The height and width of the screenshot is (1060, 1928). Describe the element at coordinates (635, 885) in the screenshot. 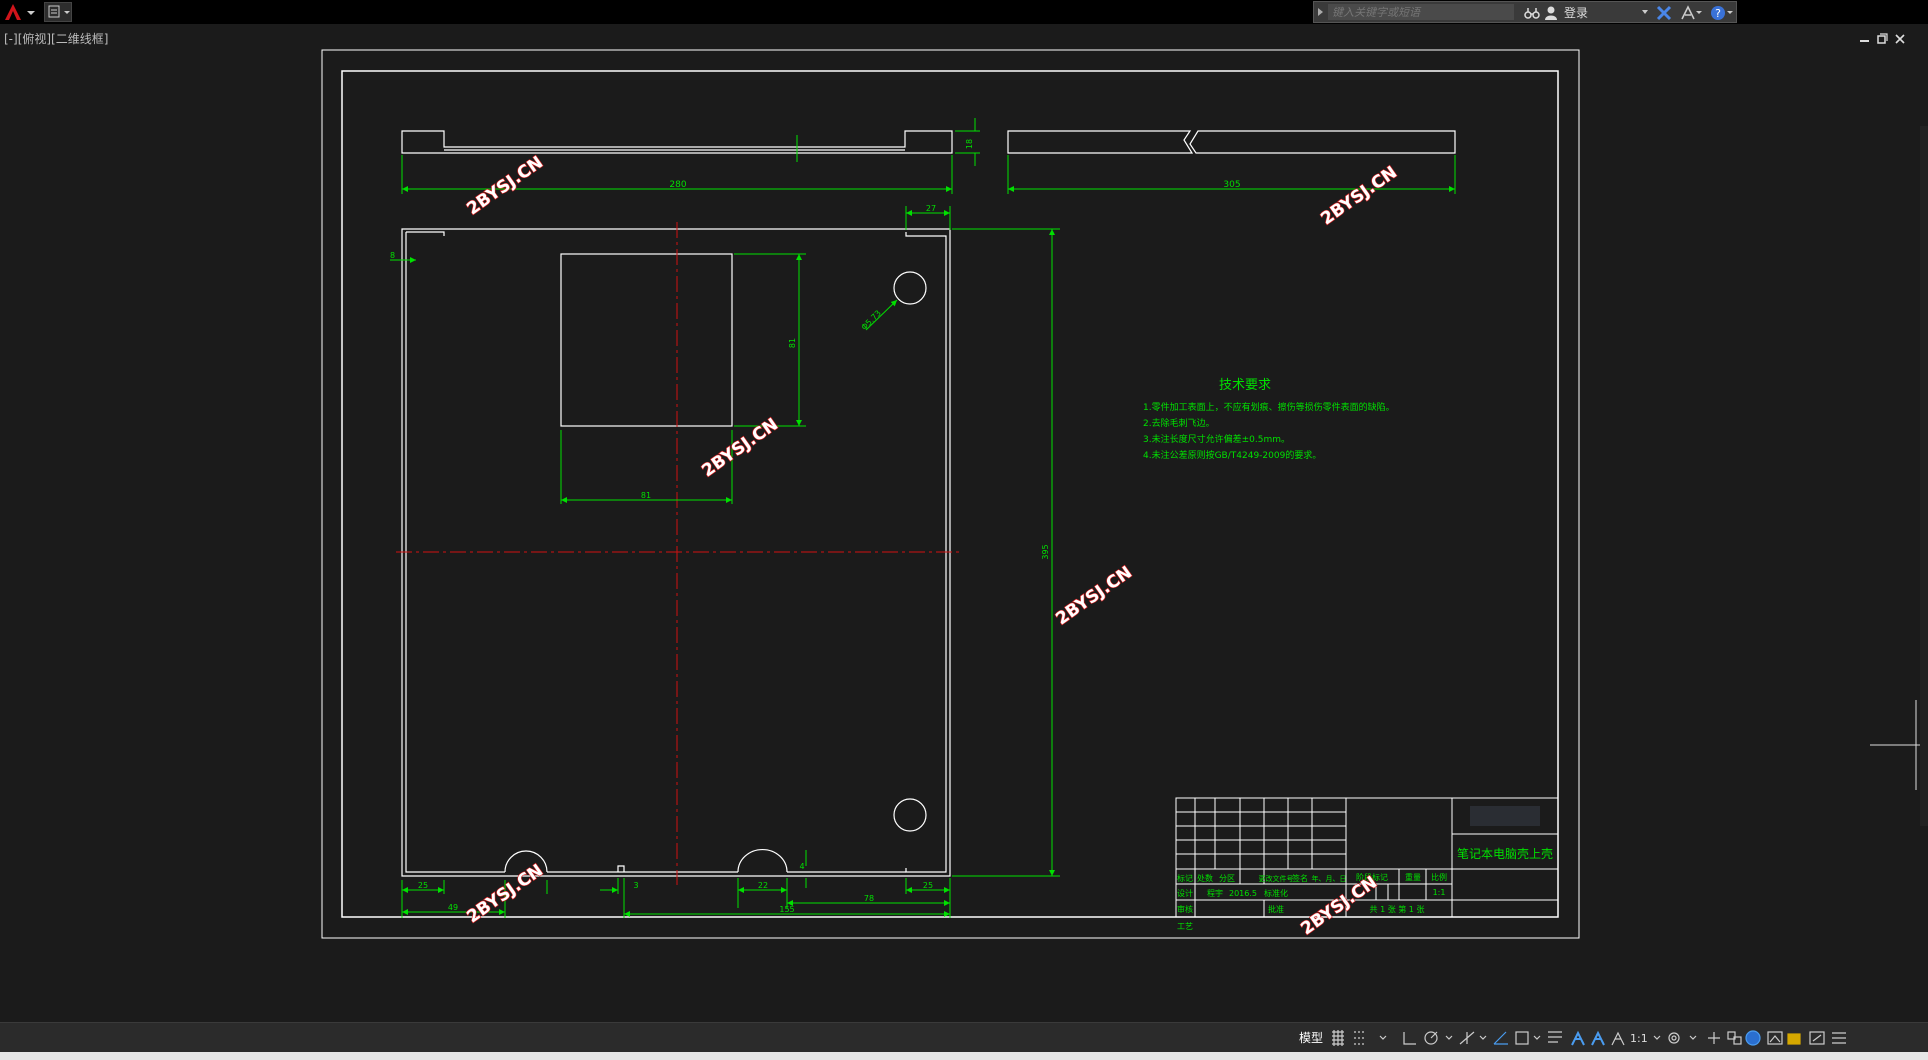

I see `dim-3: 3` at that location.